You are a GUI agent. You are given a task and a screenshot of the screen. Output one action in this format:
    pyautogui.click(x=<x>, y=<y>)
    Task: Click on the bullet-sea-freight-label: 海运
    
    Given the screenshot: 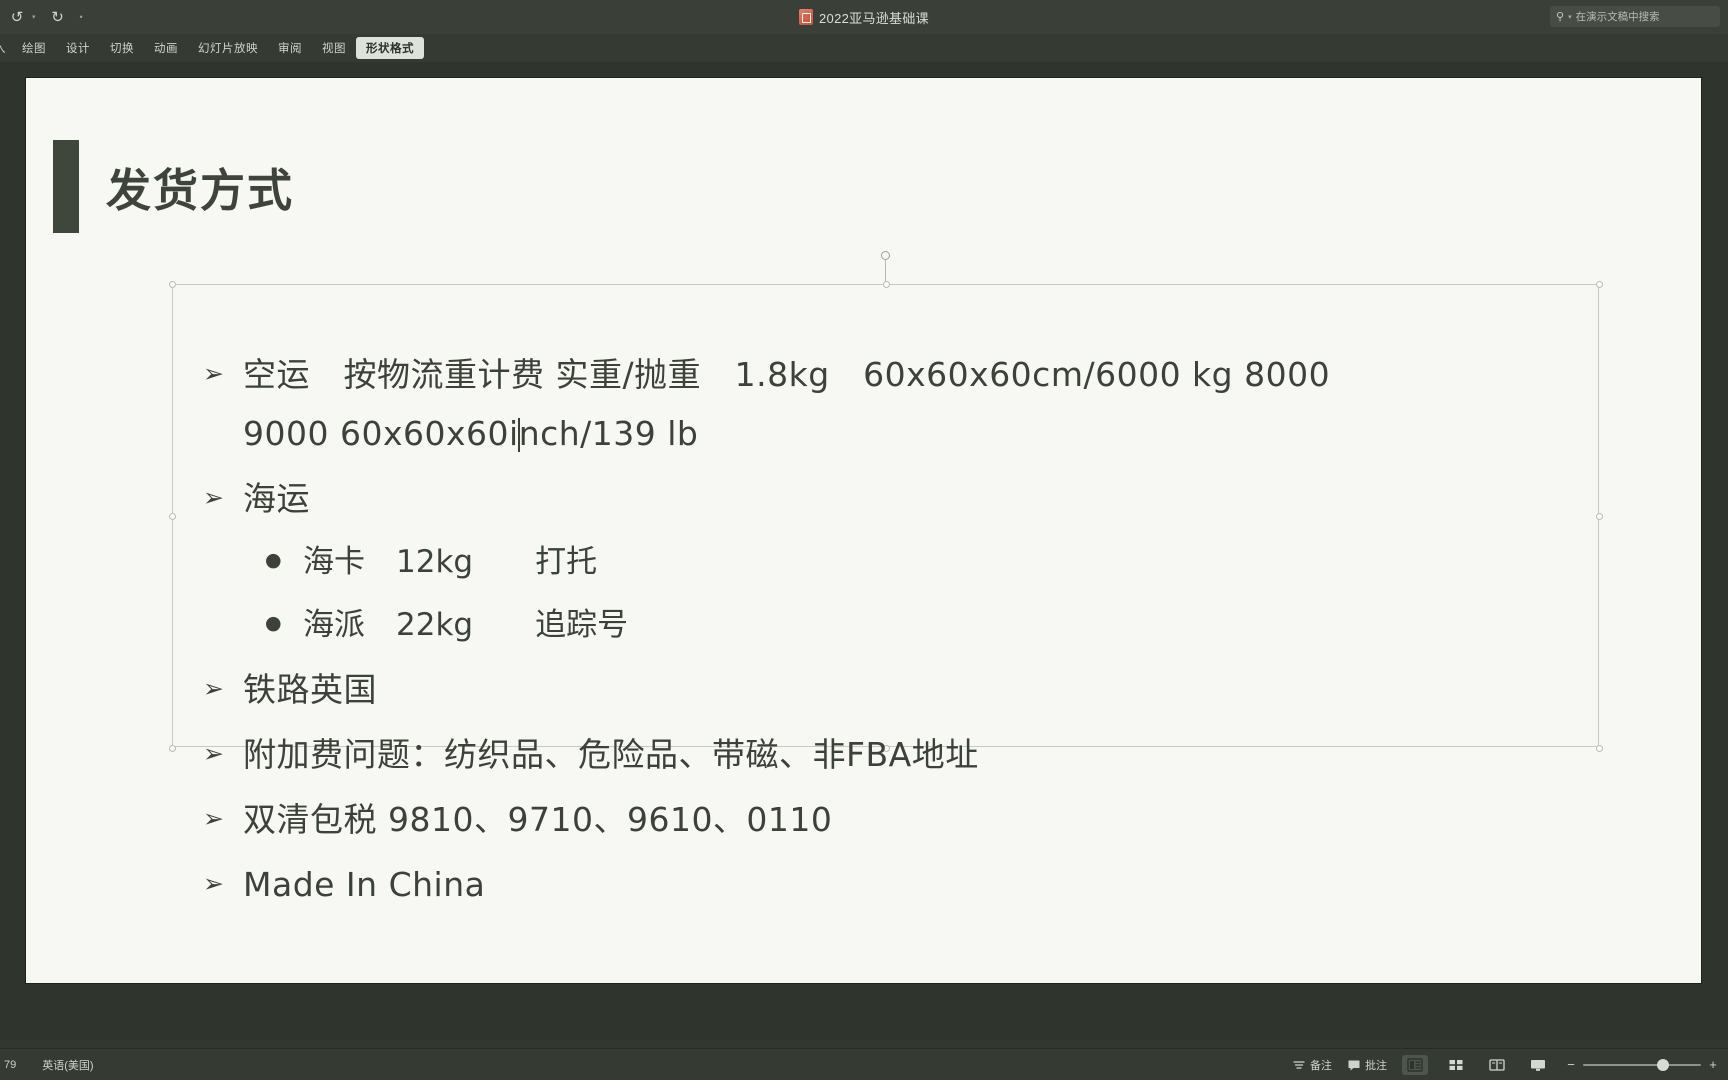 What is the action you would take?
    pyautogui.click(x=276, y=498)
    